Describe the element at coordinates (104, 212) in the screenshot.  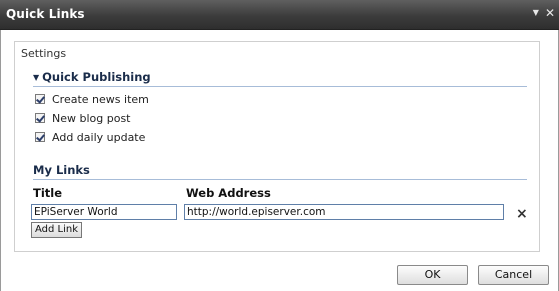
I see `link-title-input` at that location.